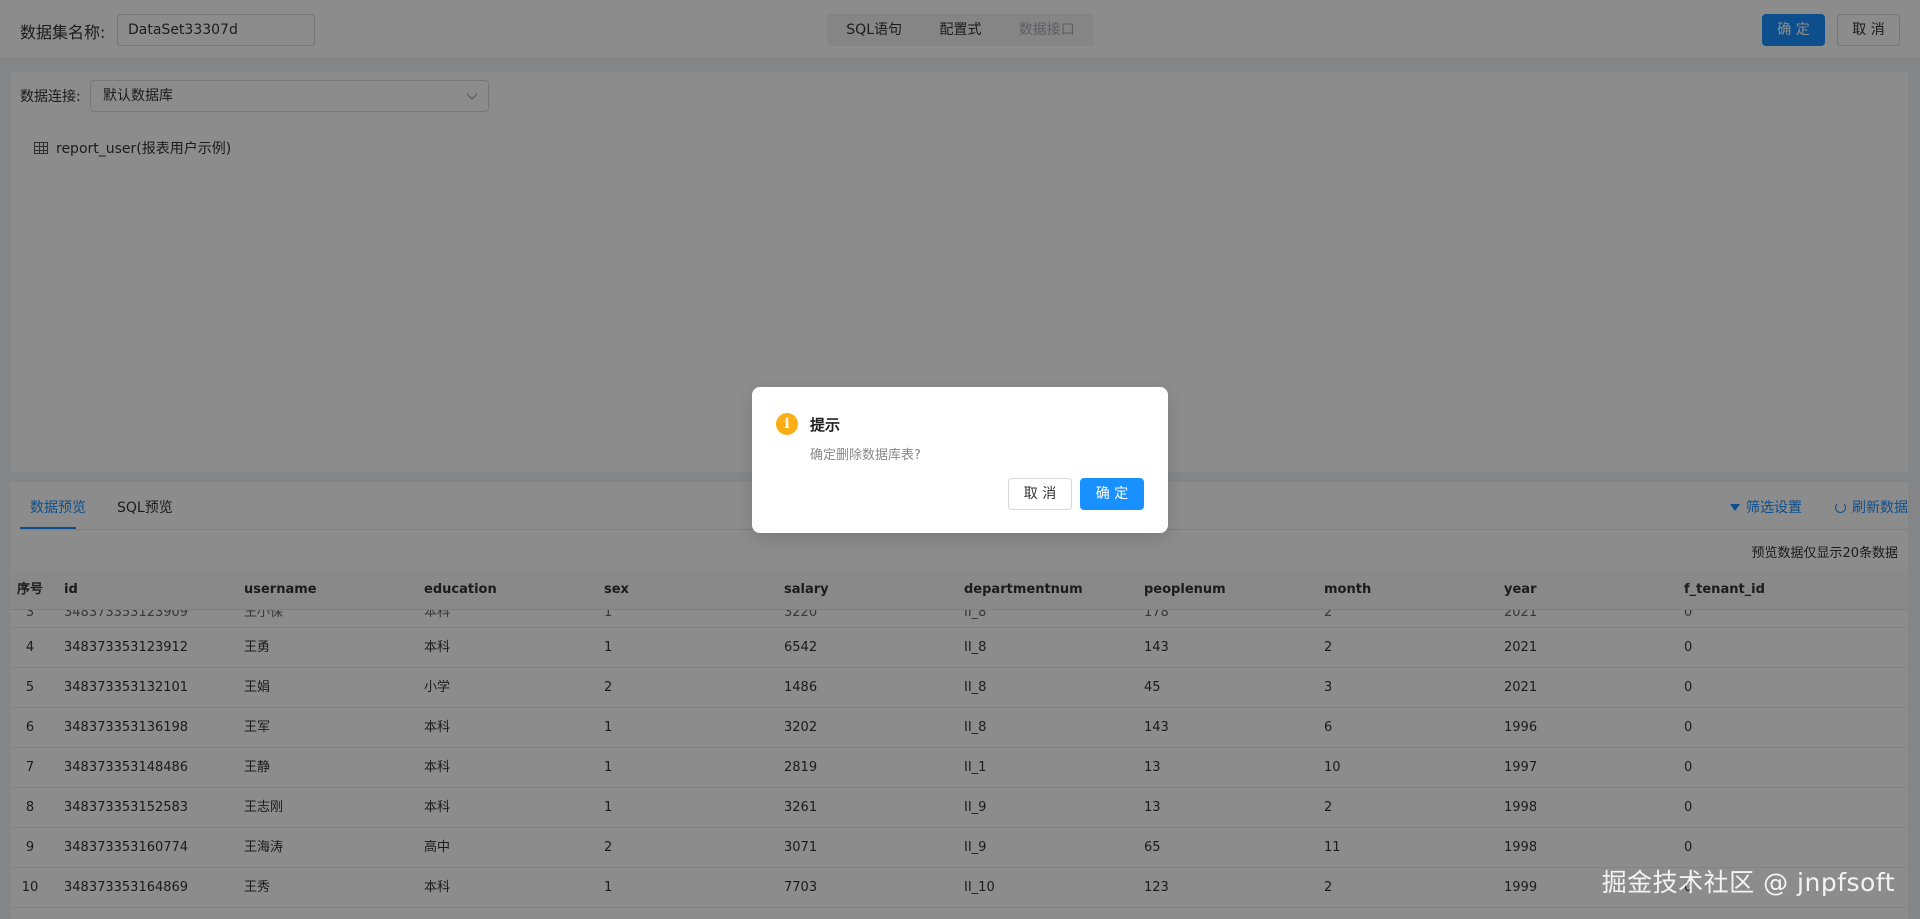 The width and height of the screenshot is (1920, 919). What do you see at coordinates (1040, 494) in the screenshot?
I see `dialog-cancel-button: 取 消` at bounding box center [1040, 494].